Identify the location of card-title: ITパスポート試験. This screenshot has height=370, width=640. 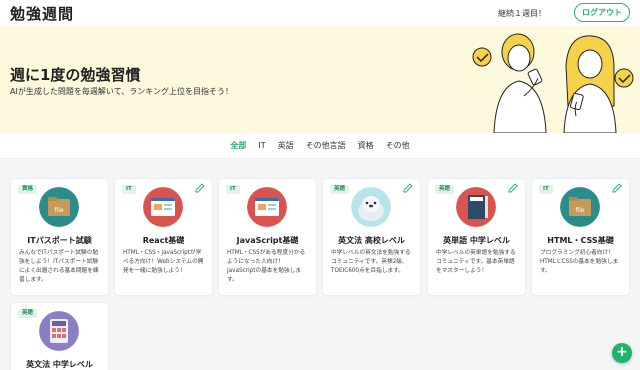
(59, 240).